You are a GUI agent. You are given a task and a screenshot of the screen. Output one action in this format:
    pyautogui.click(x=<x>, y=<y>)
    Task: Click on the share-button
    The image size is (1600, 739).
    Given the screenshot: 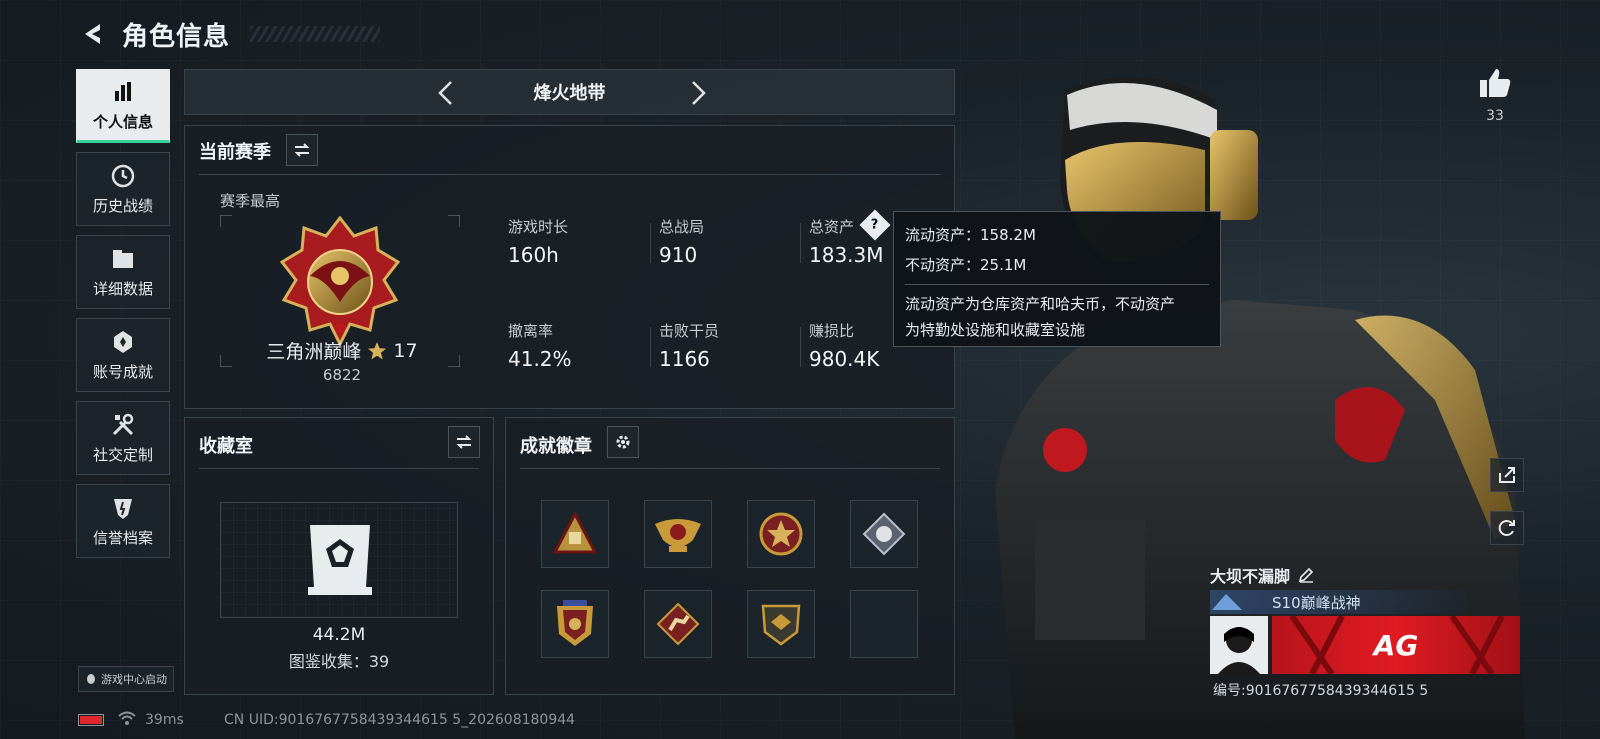 What is the action you would take?
    pyautogui.click(x=1507, y=475)
    